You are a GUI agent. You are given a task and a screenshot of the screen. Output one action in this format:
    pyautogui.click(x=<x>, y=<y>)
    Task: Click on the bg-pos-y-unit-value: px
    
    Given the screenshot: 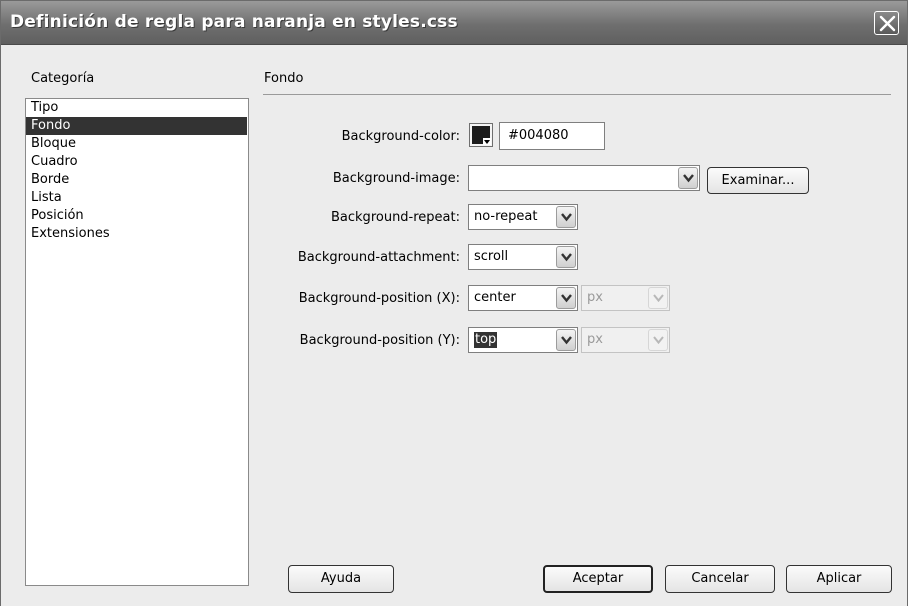 What is the action you would take?
    pyautogui.click(x=595, y=339)
    